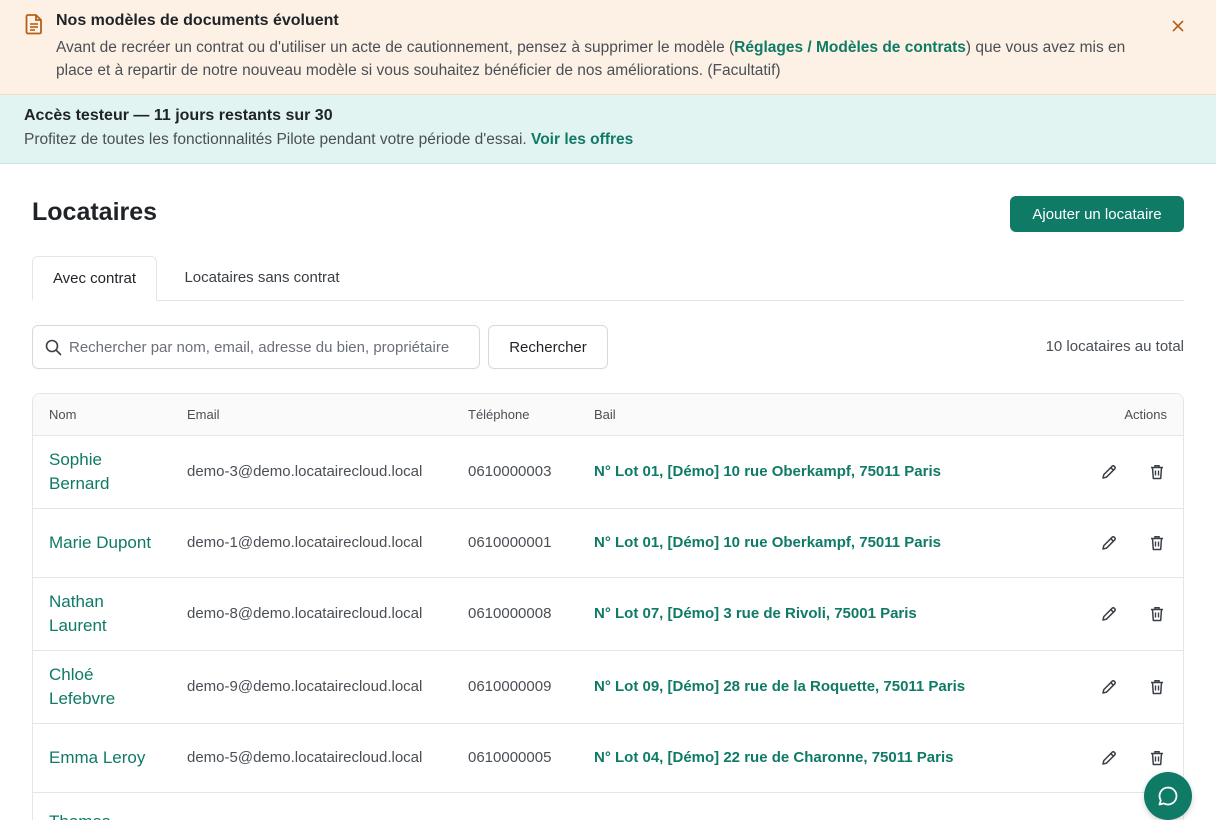 The height and width of the screenshot is (820, 1216). I want to click on tenant-phone: 0610000001, so click(531, 543).